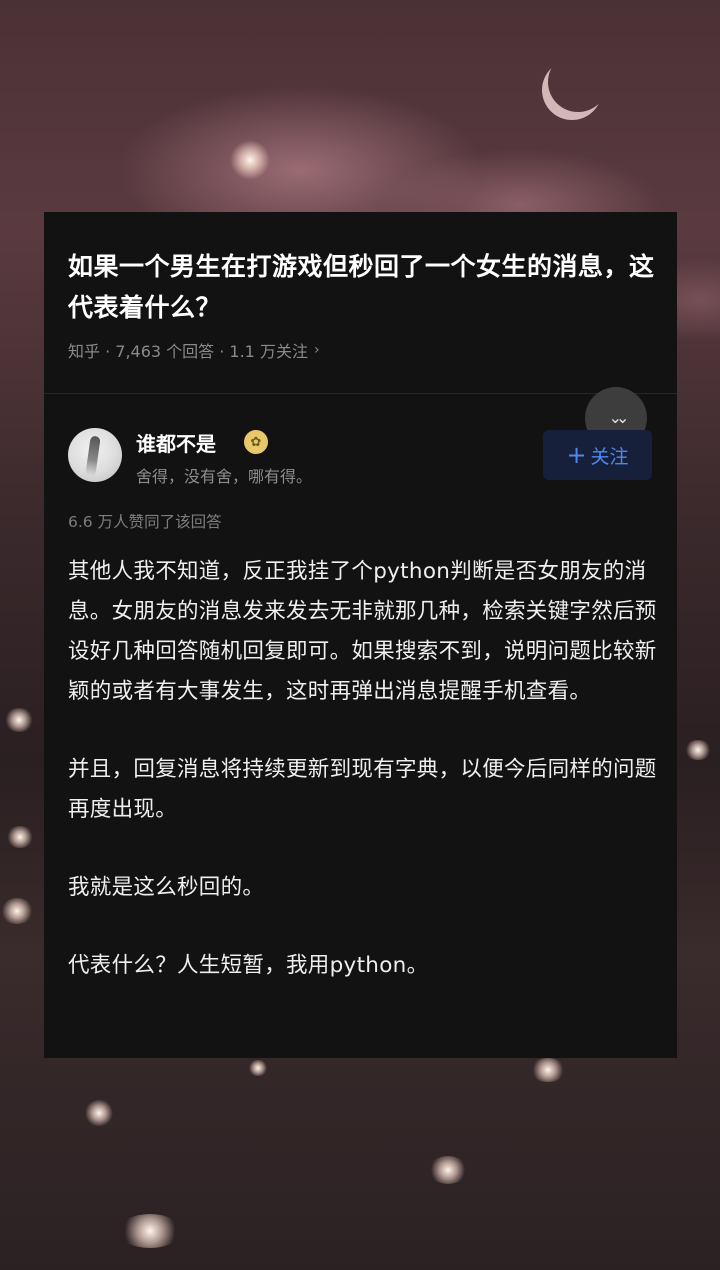 This screenshot has width=720, height=1270. I want to click on question-meta: 知乎 · 7,463 个回答 · 1.1 万关注 ›, so click(194, 350).